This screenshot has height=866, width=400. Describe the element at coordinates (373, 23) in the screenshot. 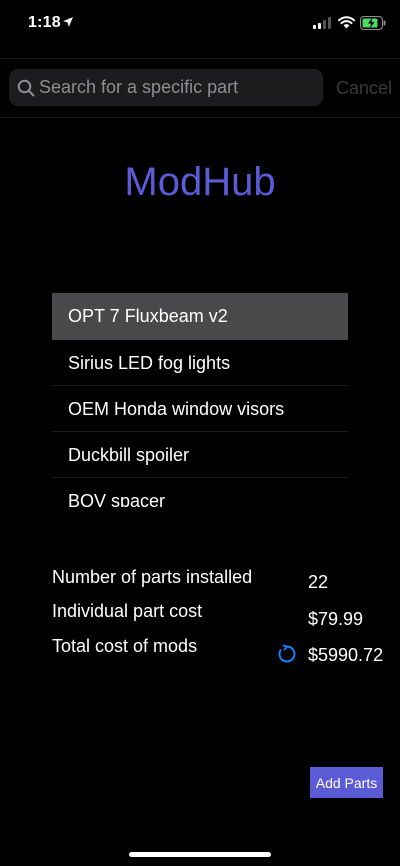

I see `battery-charging-icon` at that location.